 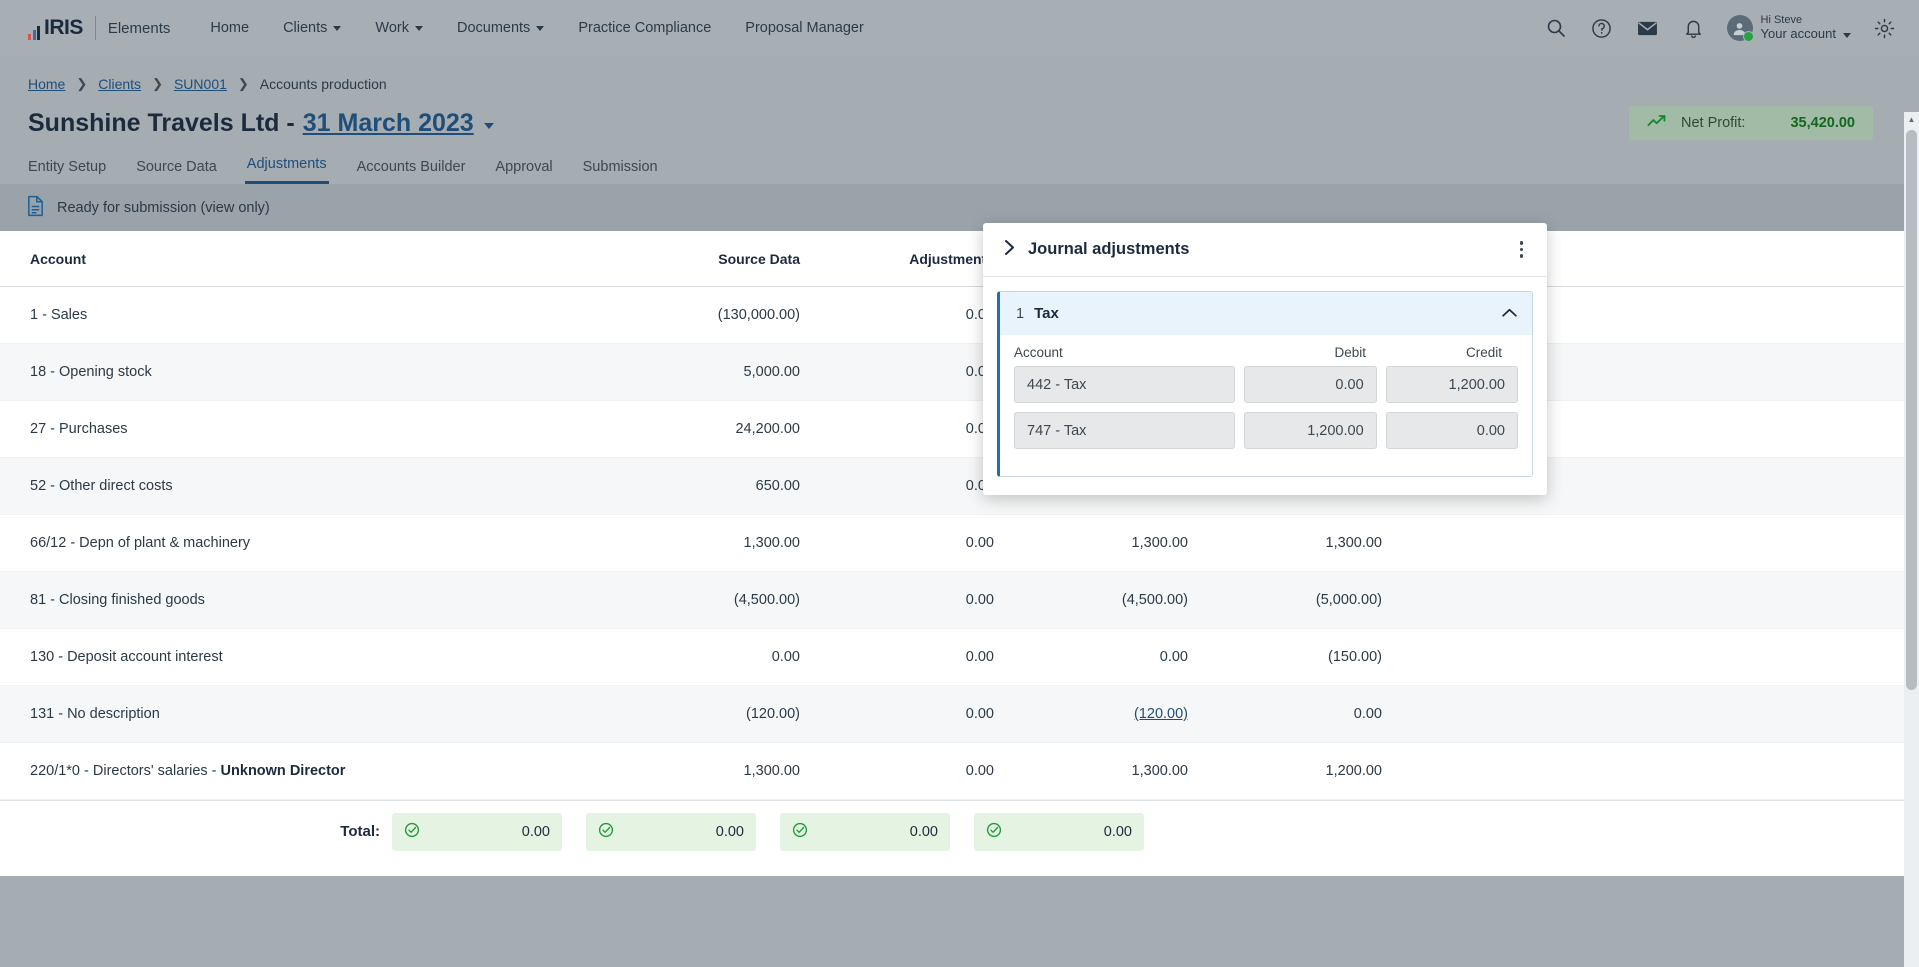 I want to click on cell-account: 130 - Deposit account interest, so click(x=126, y=657).